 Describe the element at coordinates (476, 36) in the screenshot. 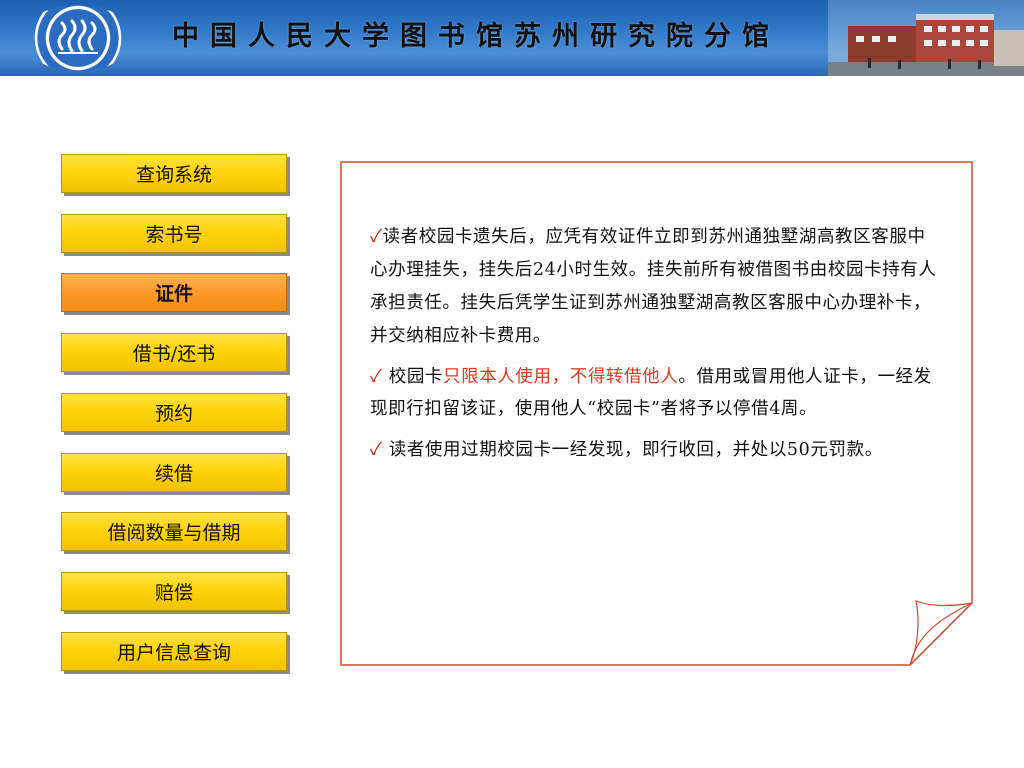

I see `banner-title: 中国人民大学图书馆苏州研究院分馆` at that location.